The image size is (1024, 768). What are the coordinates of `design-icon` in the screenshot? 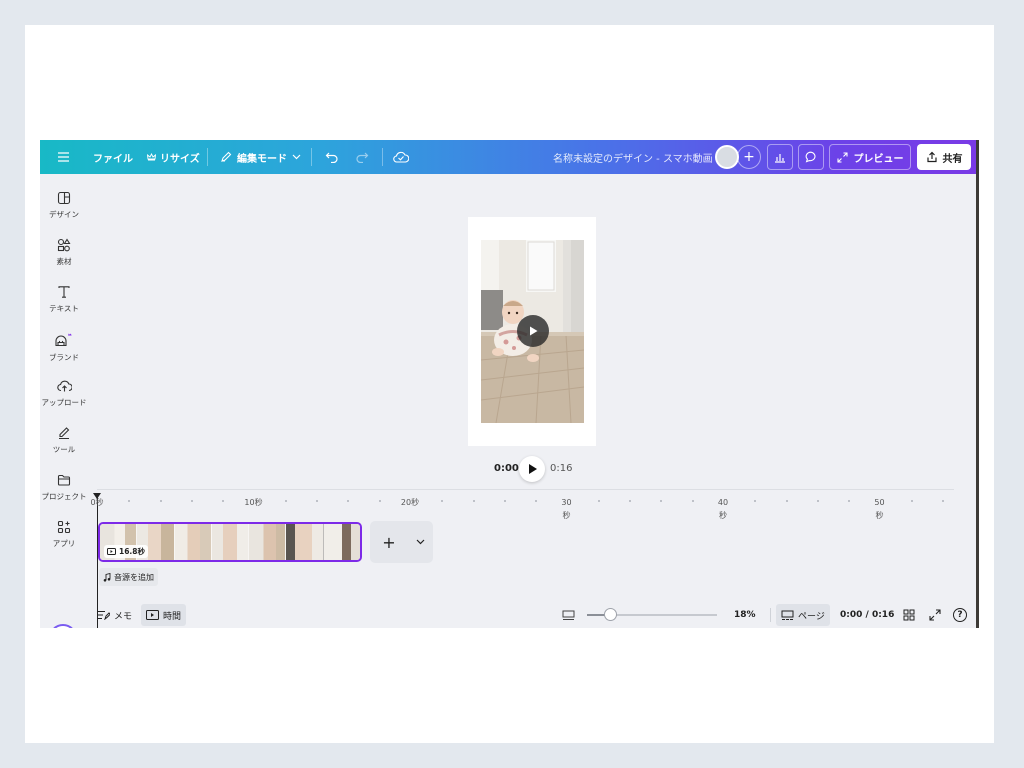 It's located at (64, 198).